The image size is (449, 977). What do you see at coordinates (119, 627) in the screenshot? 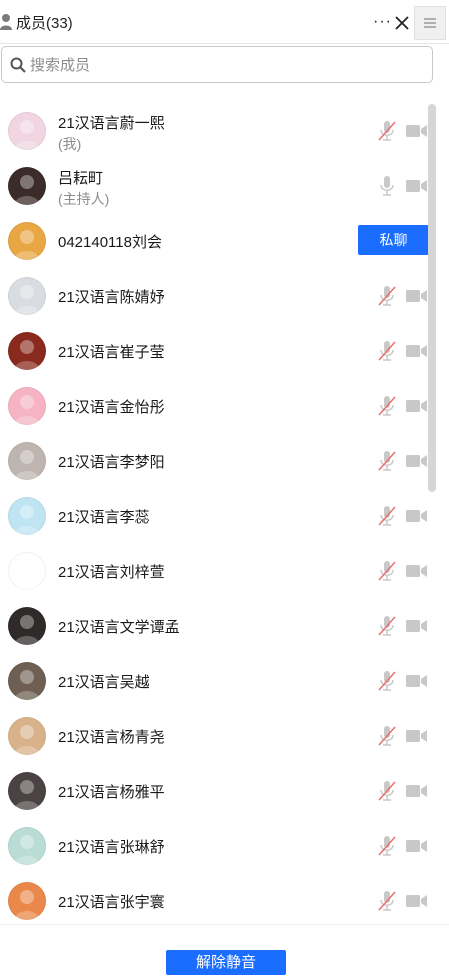
I see `member-name: 21汉语言文学谭孟` at bounding box center [119, 627].